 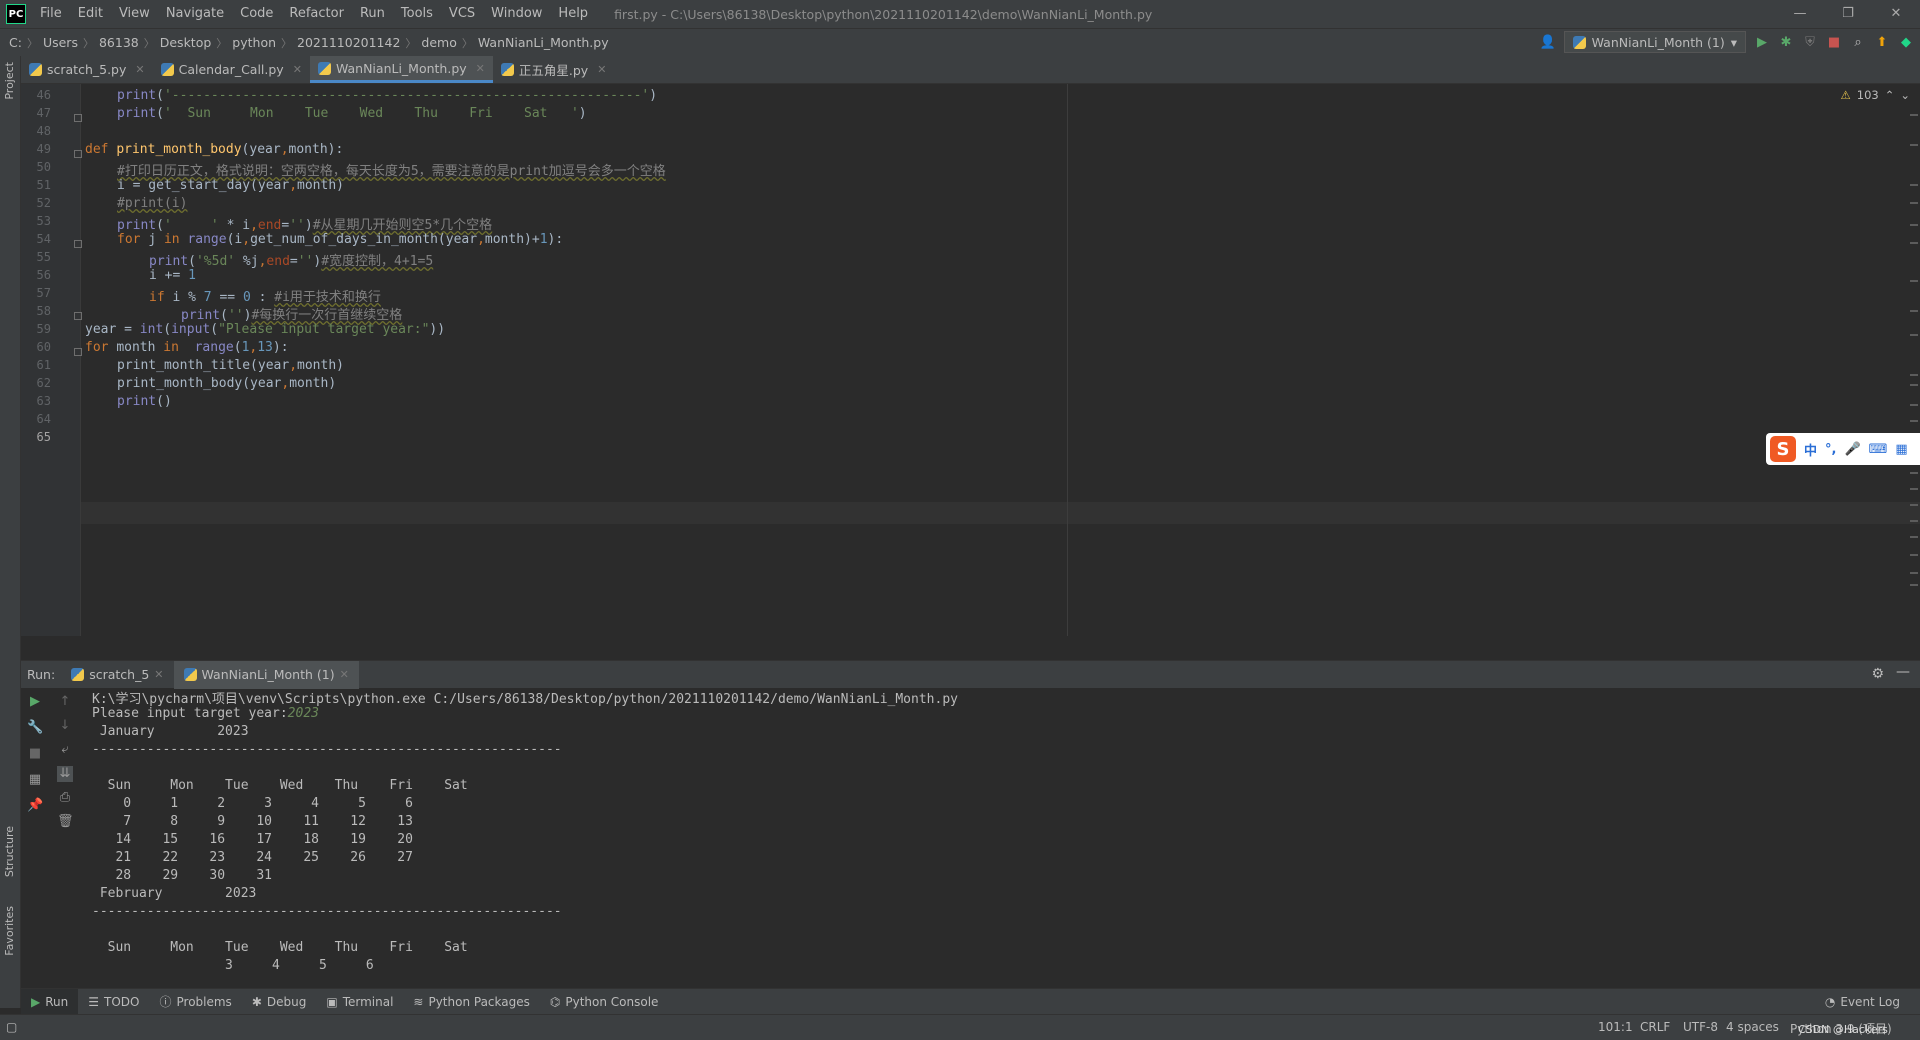 I want to click on tool-python-packages: ≋ Python Packages, so click(x=471, y=1002).